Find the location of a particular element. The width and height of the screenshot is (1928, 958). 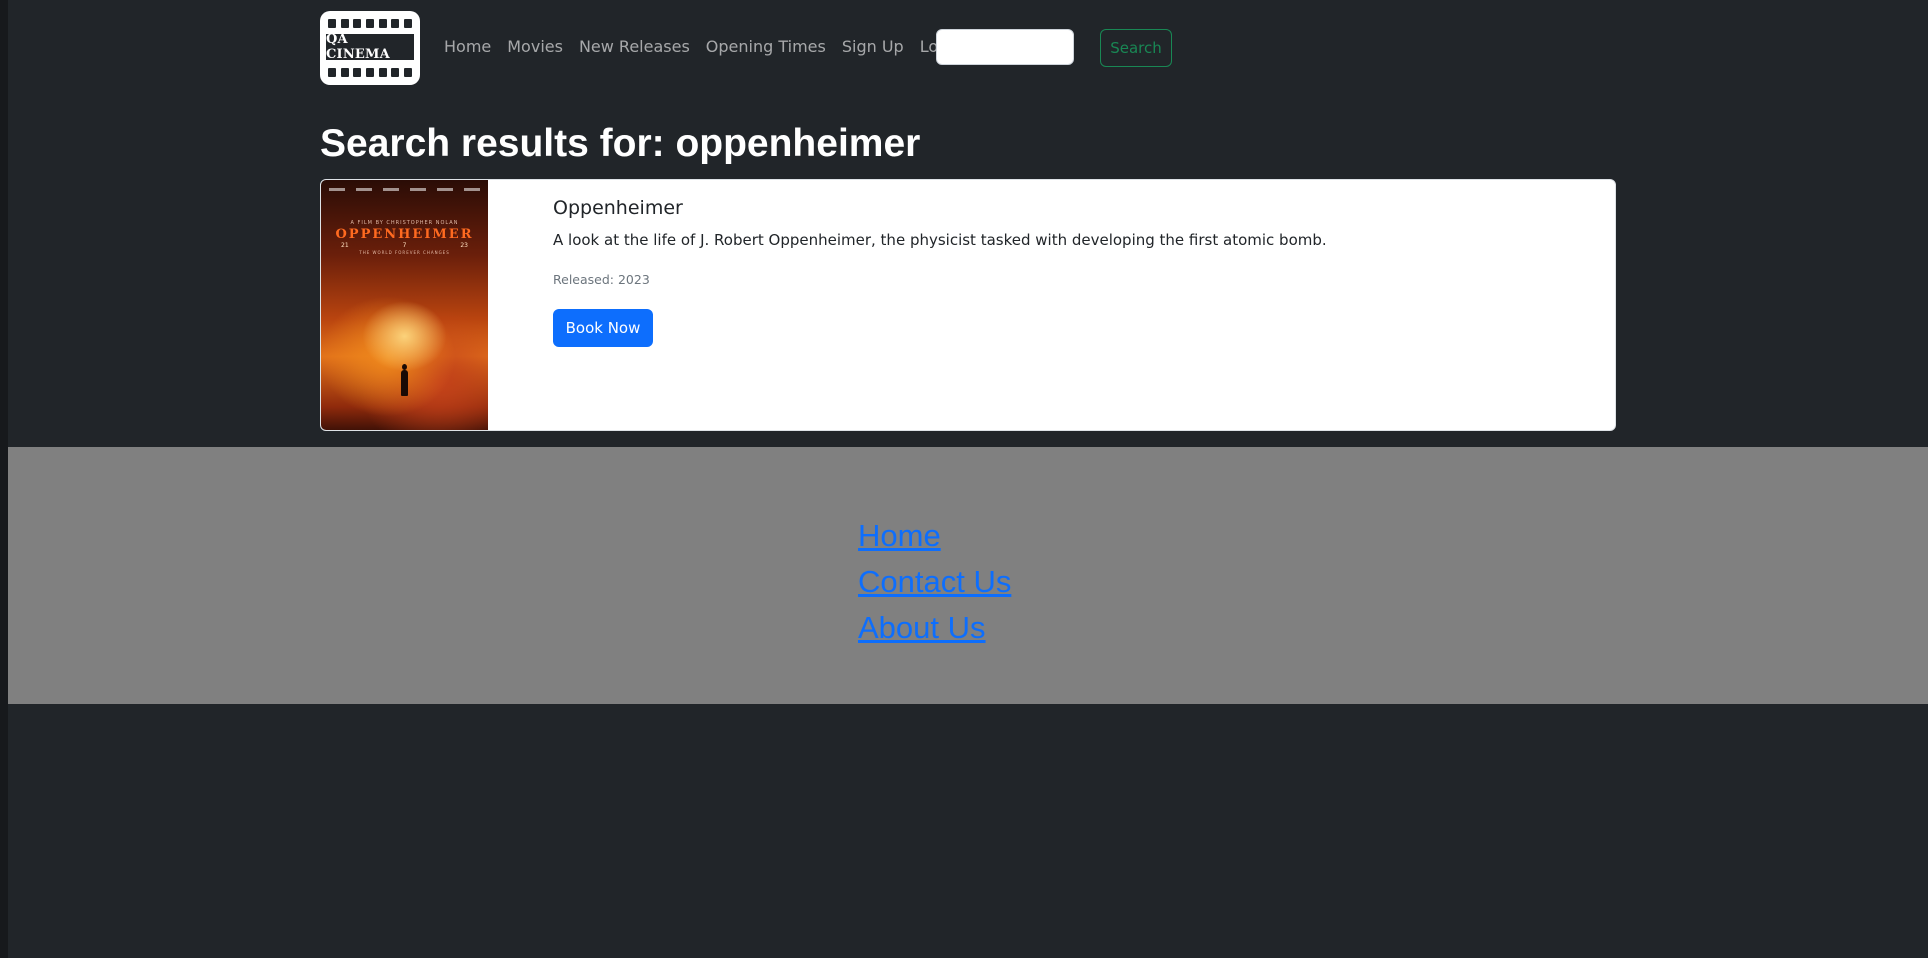

nav-sign-up: Sign Up is located at coordinates (873, 46).